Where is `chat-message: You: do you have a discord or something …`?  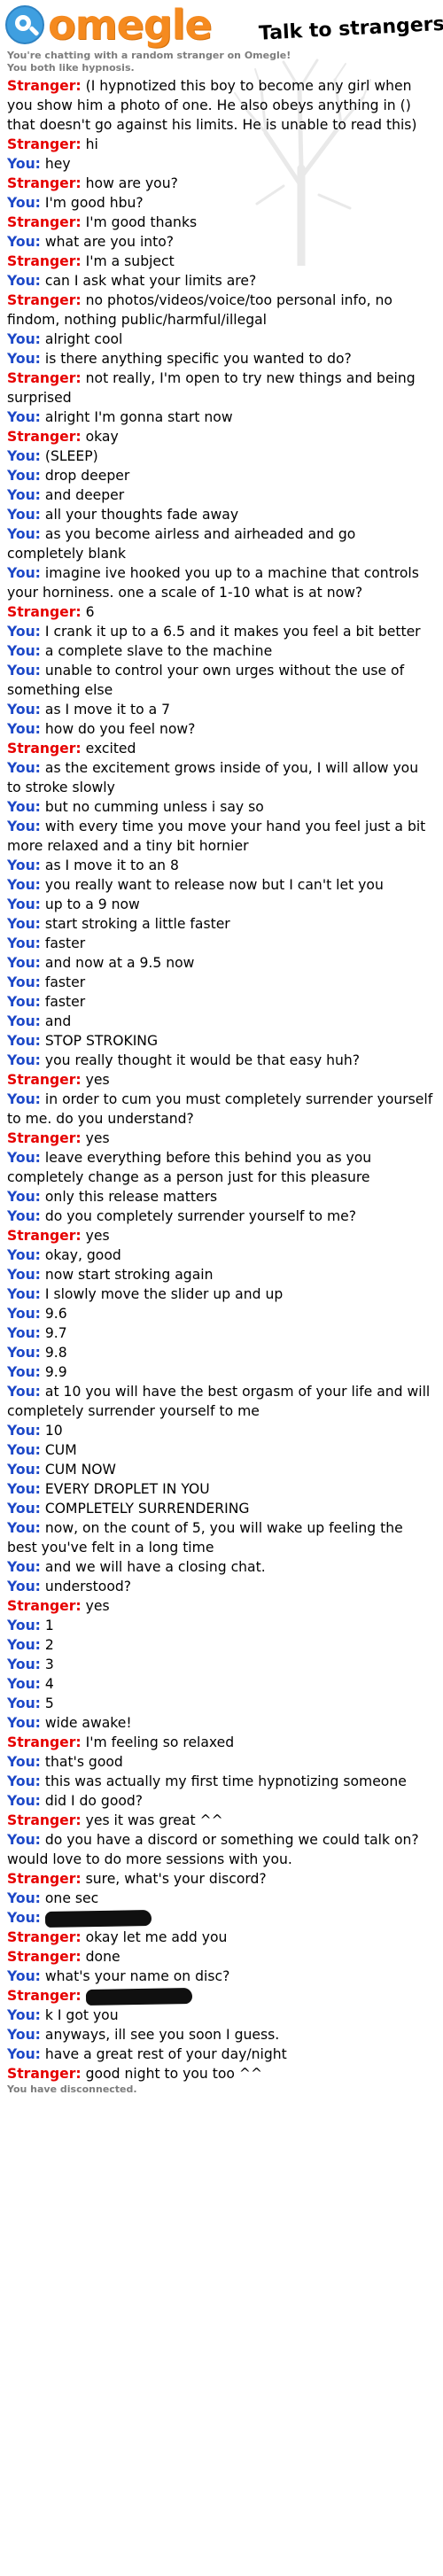
chat-message: You: do you have a discord or something … is located at coordinates (222, 1849).